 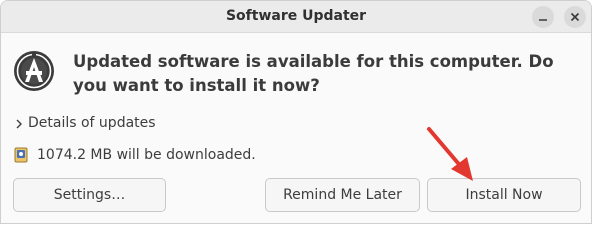 What do you see at coordinates (21, 155) in the screenshot?
I see `package-icon` at bounding box center [21, 155].